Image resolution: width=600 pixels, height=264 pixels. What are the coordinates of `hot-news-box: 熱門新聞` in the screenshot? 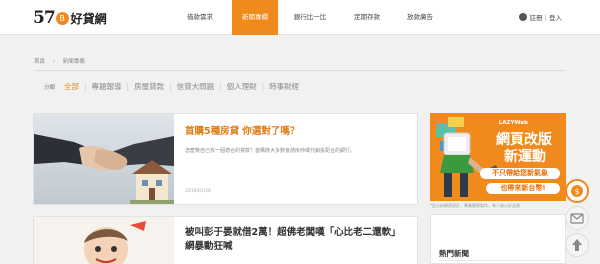 It's located at (498, 239).